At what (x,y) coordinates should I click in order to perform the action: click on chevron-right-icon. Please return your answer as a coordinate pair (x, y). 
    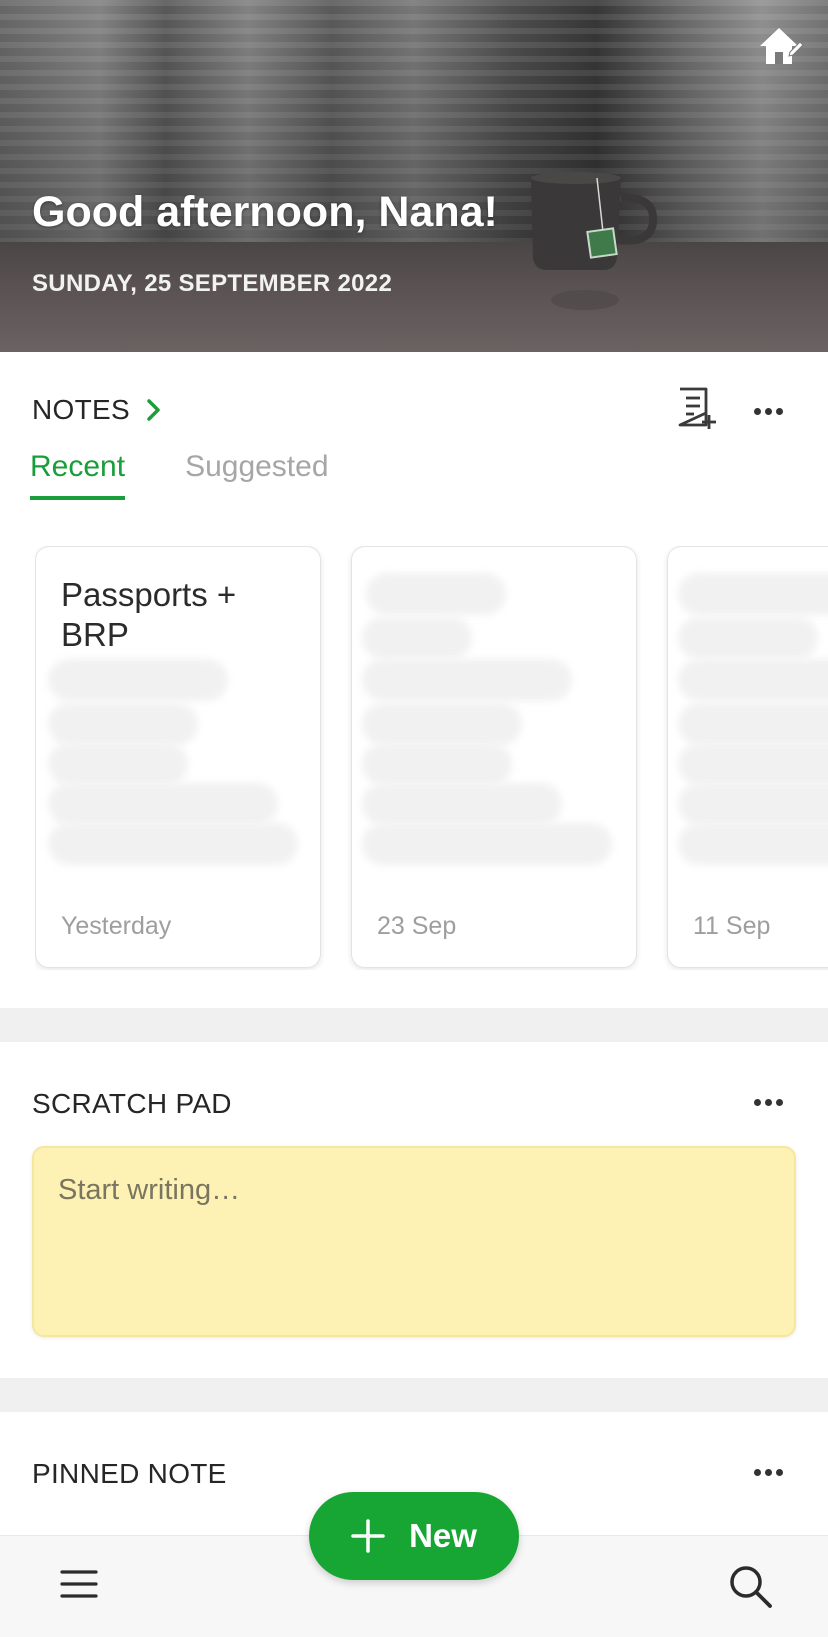
    Looking at the image, I should click on (153, 410).